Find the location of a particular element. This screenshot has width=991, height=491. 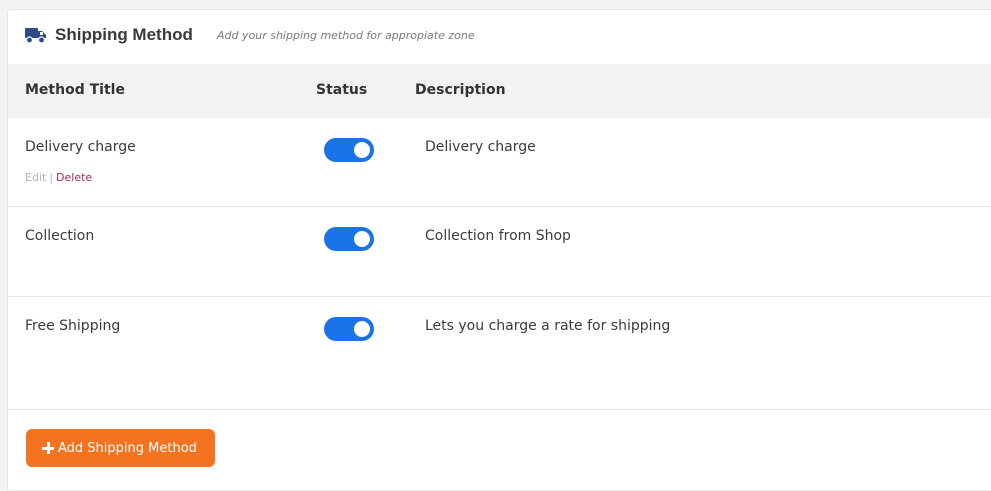

plus-icon is located at coordinates (48, 448).